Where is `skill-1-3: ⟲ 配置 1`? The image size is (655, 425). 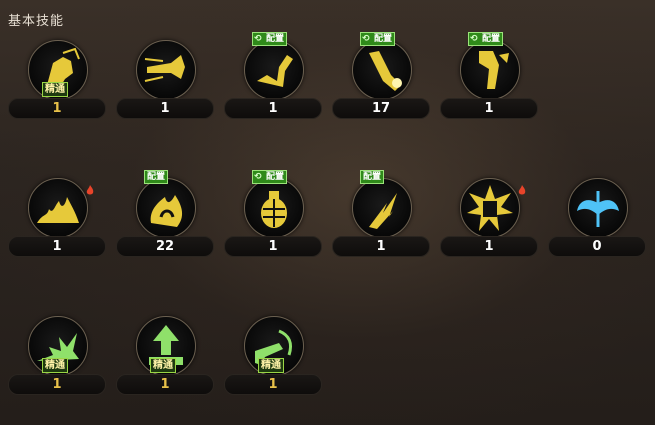 skill-1-3: ⟲ 配置 1 is located at coordinates (270, 77).